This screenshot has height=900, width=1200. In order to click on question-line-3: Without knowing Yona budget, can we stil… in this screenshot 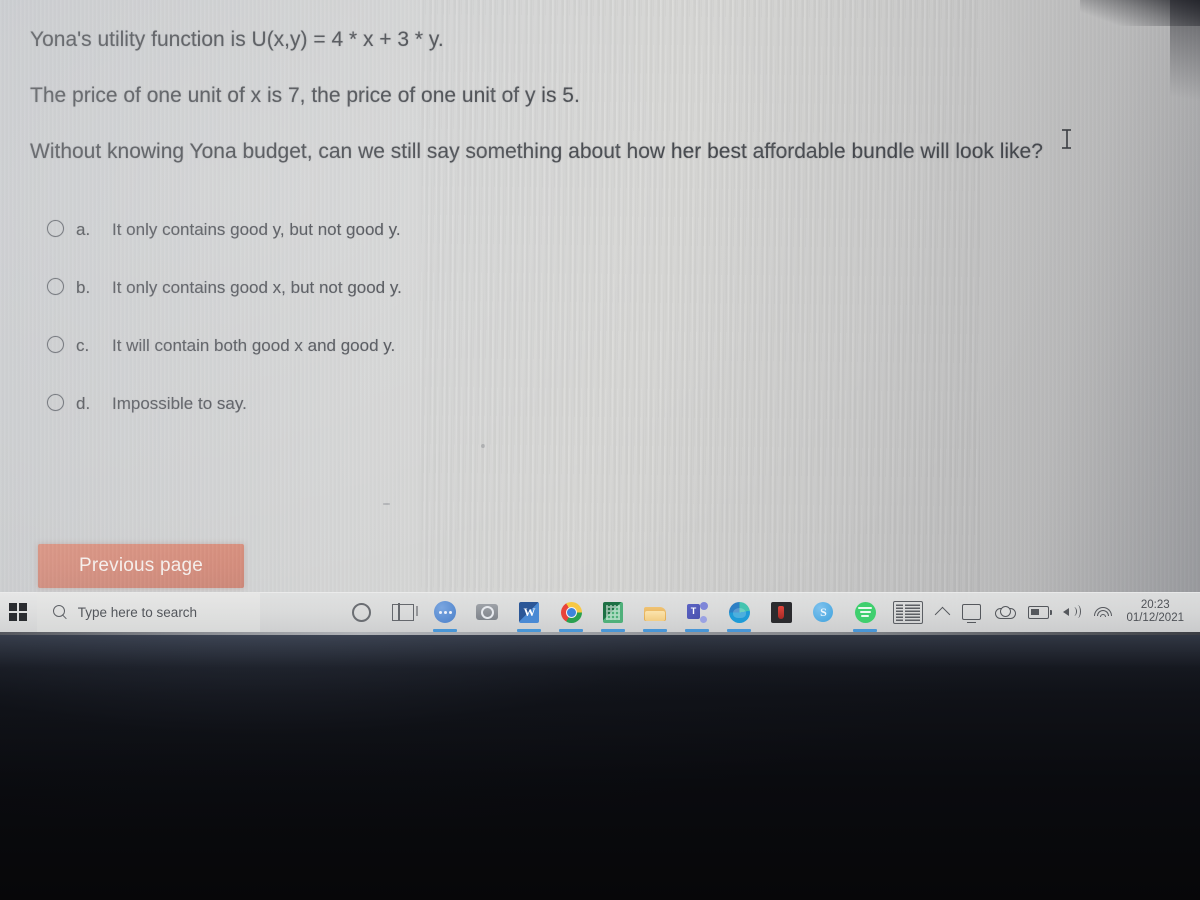, I will do `click(536, 151)`.